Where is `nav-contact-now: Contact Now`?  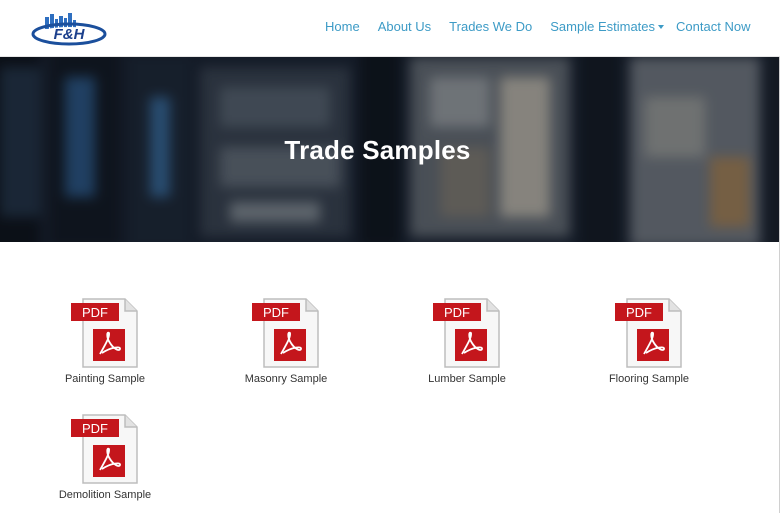
nav-contact-now: Contact Now is located at coordinates (713, 26).